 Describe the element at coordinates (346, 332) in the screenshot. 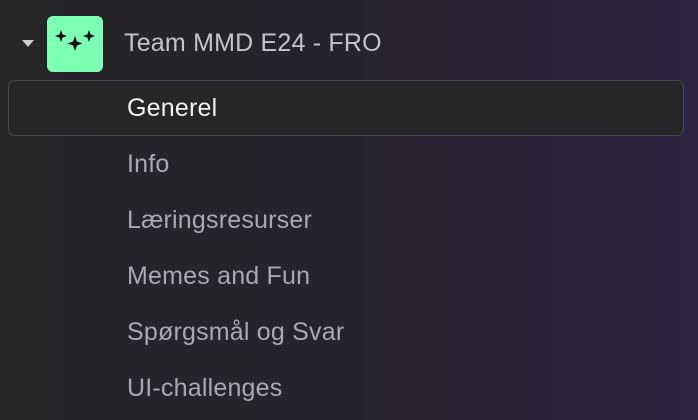

I see `channel-item-spoergsmaal-og-svar: Spørgsmål og Svar` at that location.